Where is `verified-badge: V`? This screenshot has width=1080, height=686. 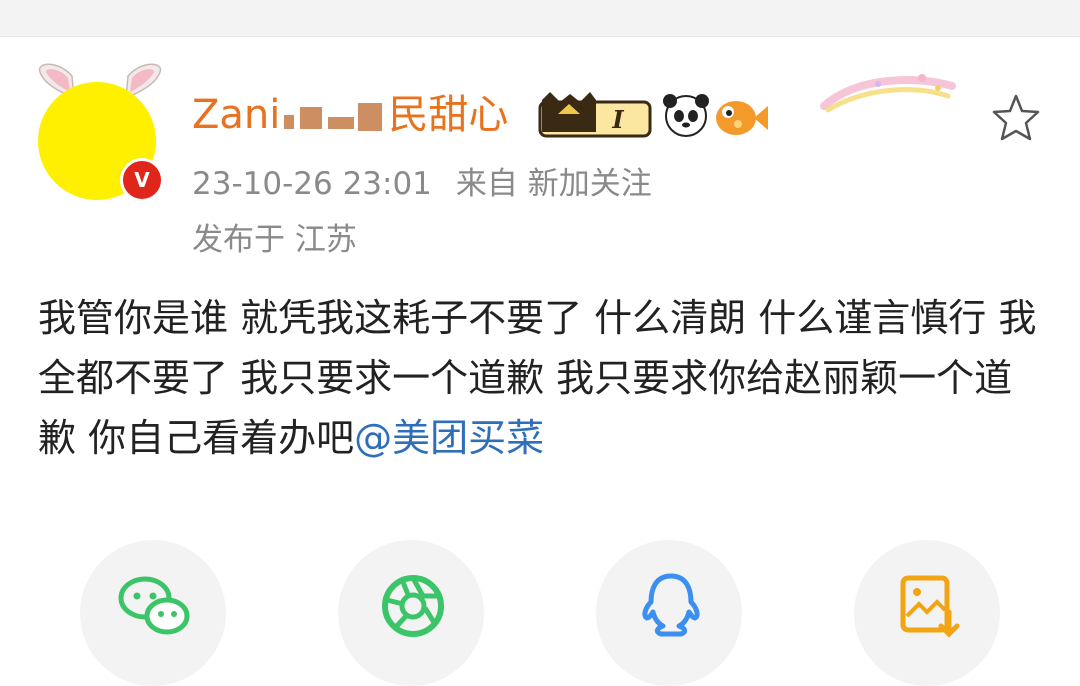
verified-badge: V is located at coordinates (142, 180).